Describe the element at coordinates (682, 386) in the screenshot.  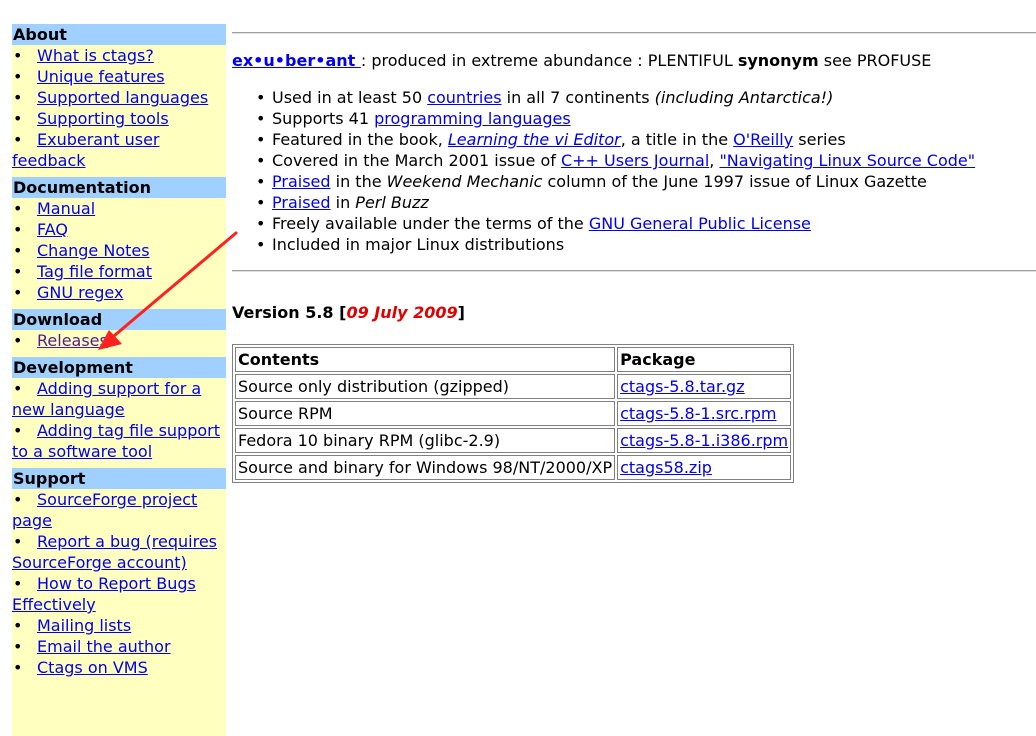
I see `package-download-link: ctags-5.8.tar.gz` at that location.